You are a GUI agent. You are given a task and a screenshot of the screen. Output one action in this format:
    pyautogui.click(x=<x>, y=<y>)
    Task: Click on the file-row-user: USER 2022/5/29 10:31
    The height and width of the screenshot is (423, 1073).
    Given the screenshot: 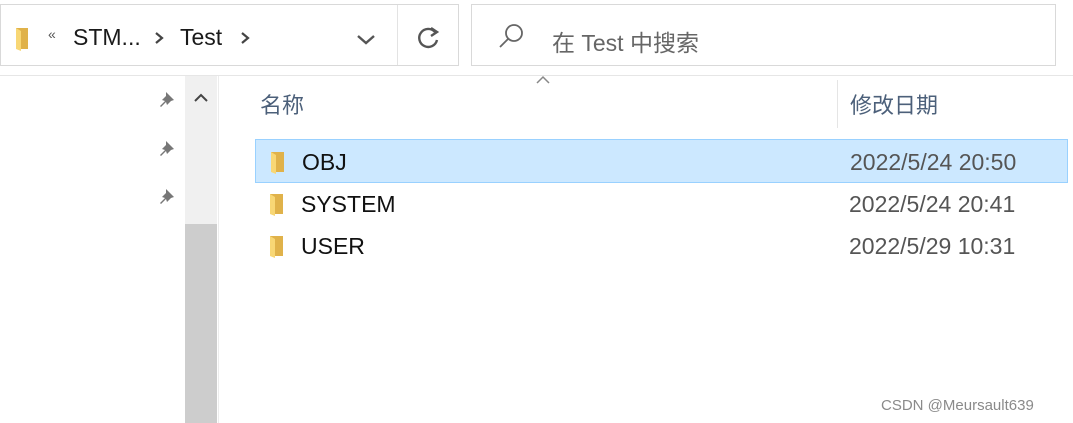 What is the action you would take?
    pyautogui.click(x=661, y=246)
    